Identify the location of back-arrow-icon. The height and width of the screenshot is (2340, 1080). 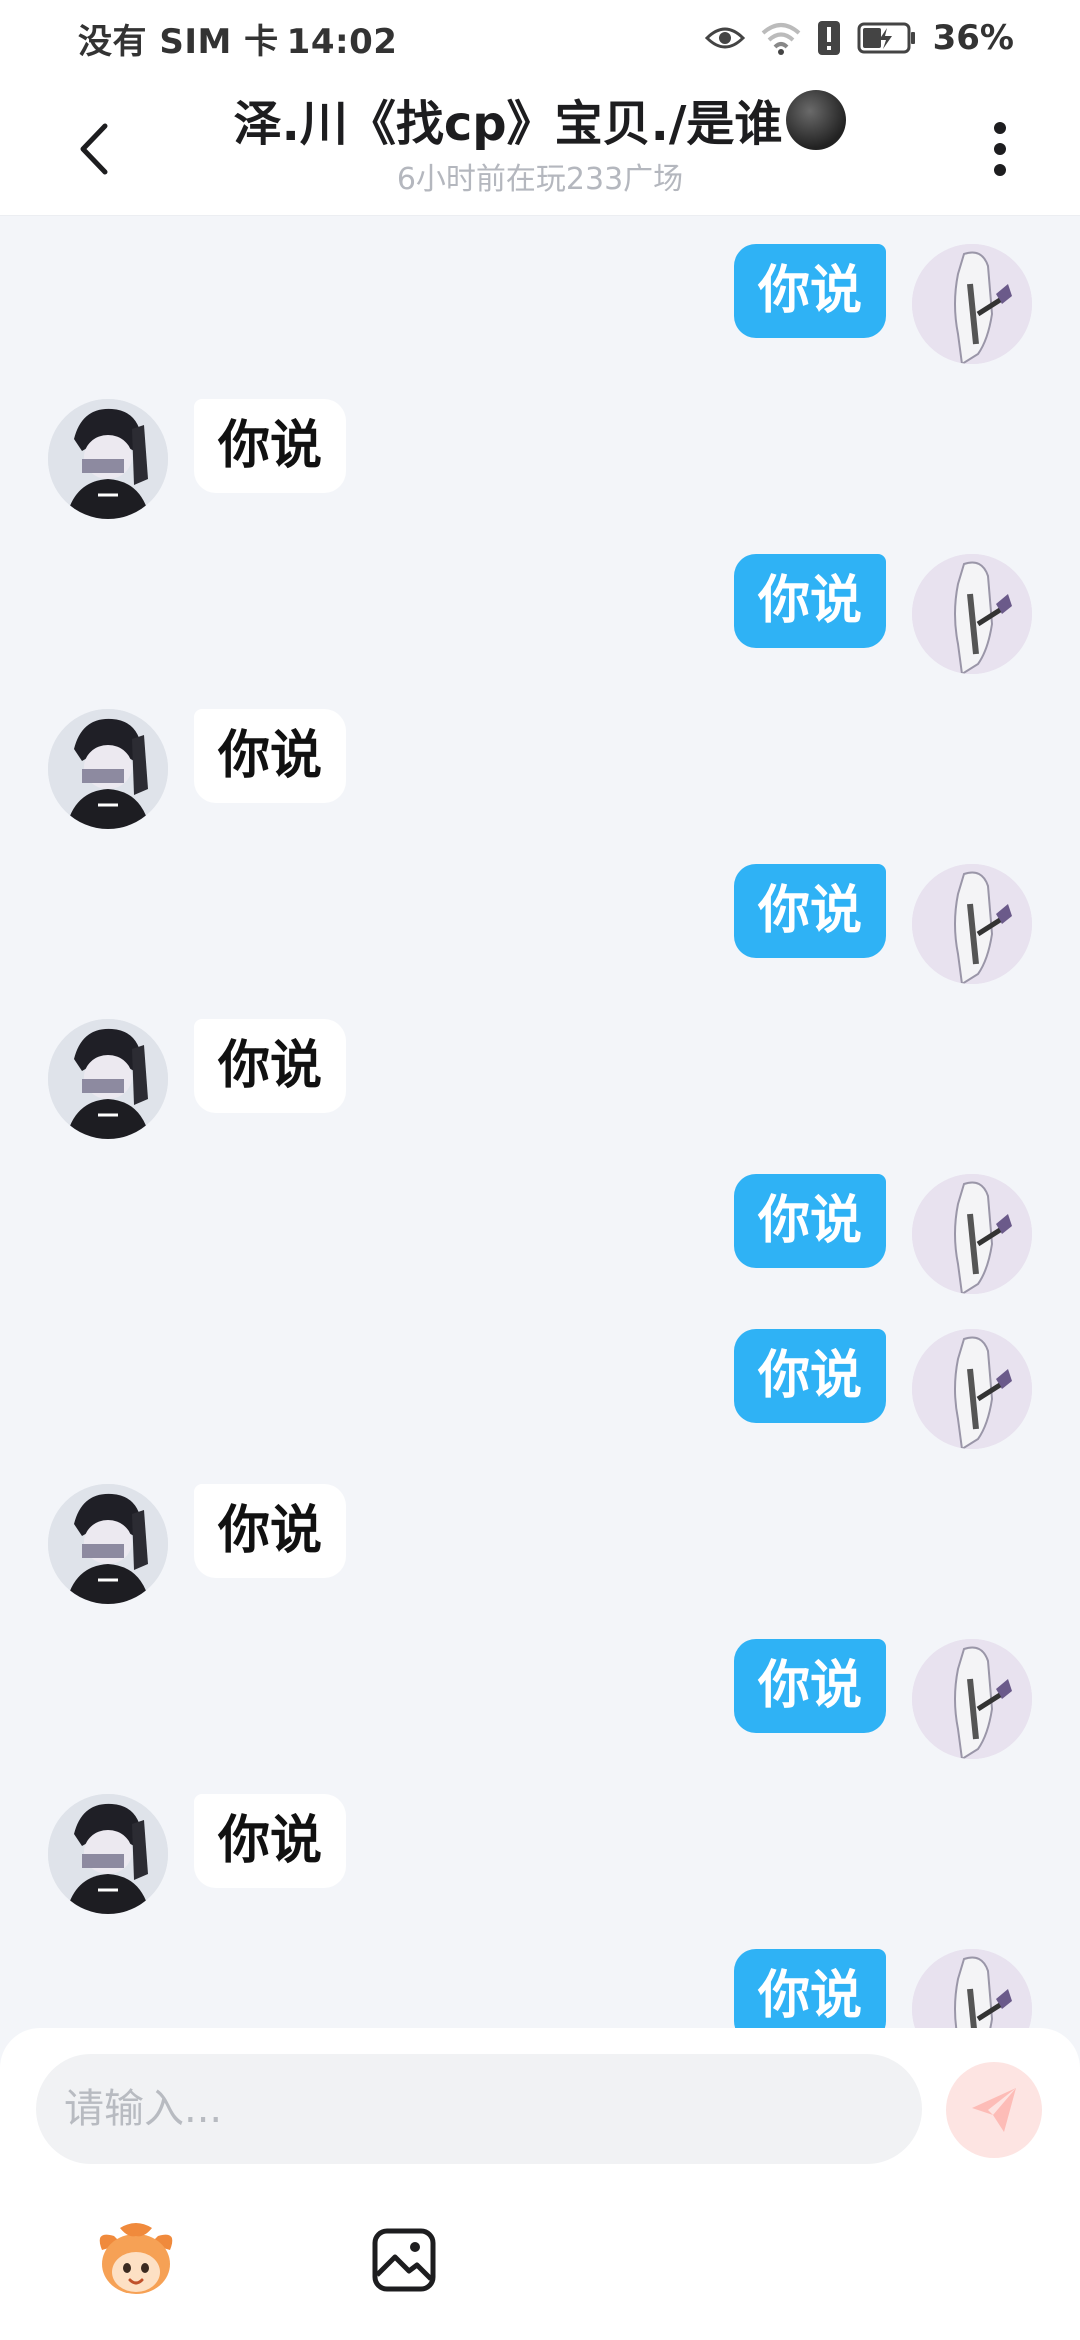
(94, 149).